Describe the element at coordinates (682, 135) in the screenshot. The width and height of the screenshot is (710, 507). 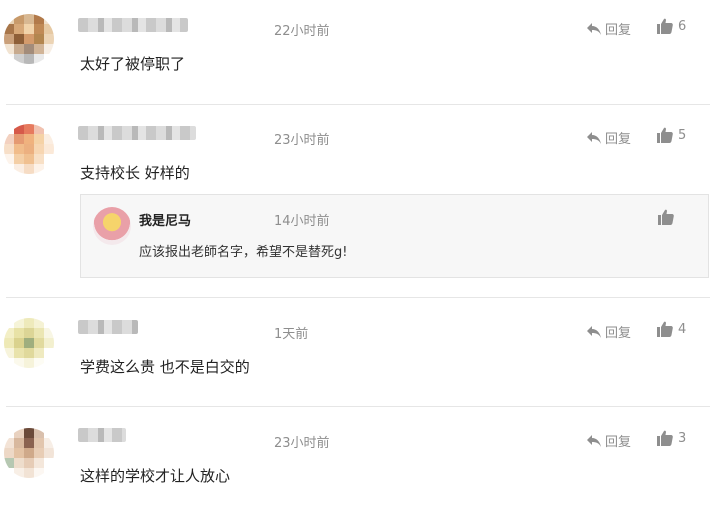
I see `like-count: 5` at that location.